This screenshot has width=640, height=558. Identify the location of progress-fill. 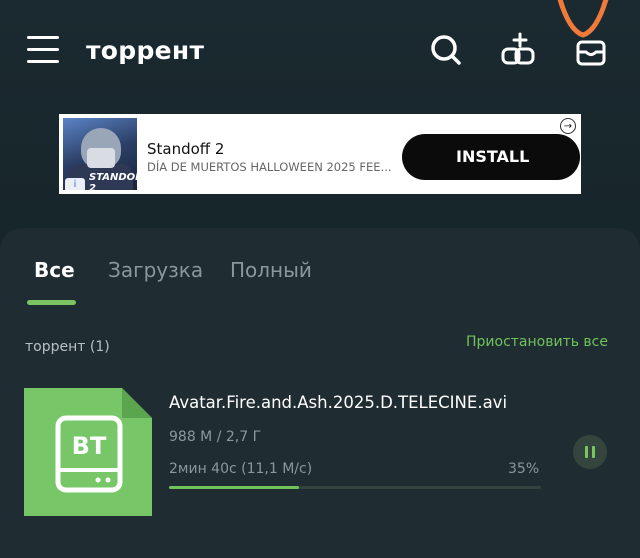
(234, 487).